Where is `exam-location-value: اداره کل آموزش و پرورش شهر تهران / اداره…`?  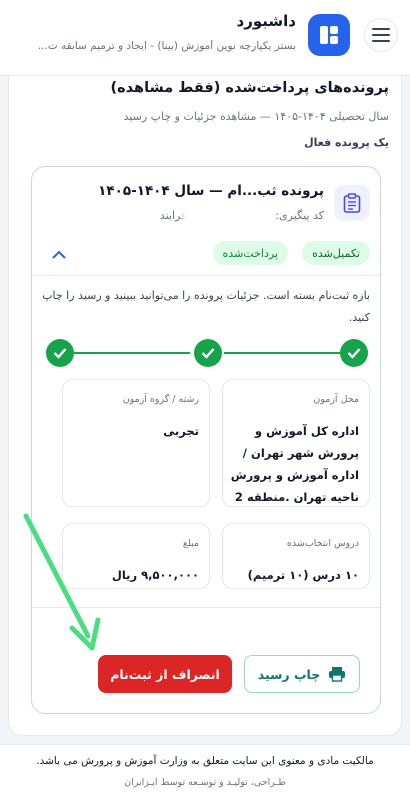 exam-location-value: اداره کل آموزش و پرورش شهر تهران / اداره… is located at coordinates (294, 464).